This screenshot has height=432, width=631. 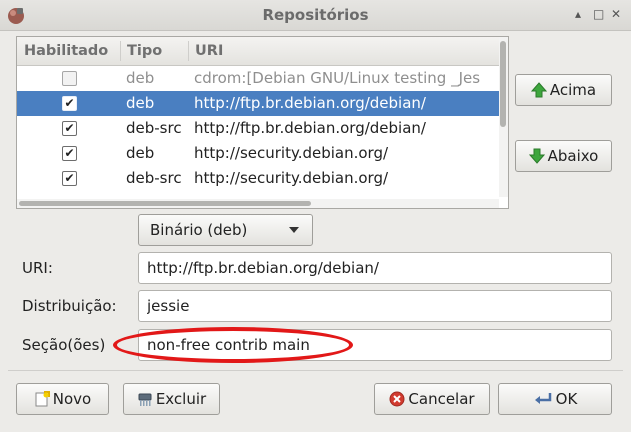 I want to click on cancel-icon, so click(x=397, y=399).